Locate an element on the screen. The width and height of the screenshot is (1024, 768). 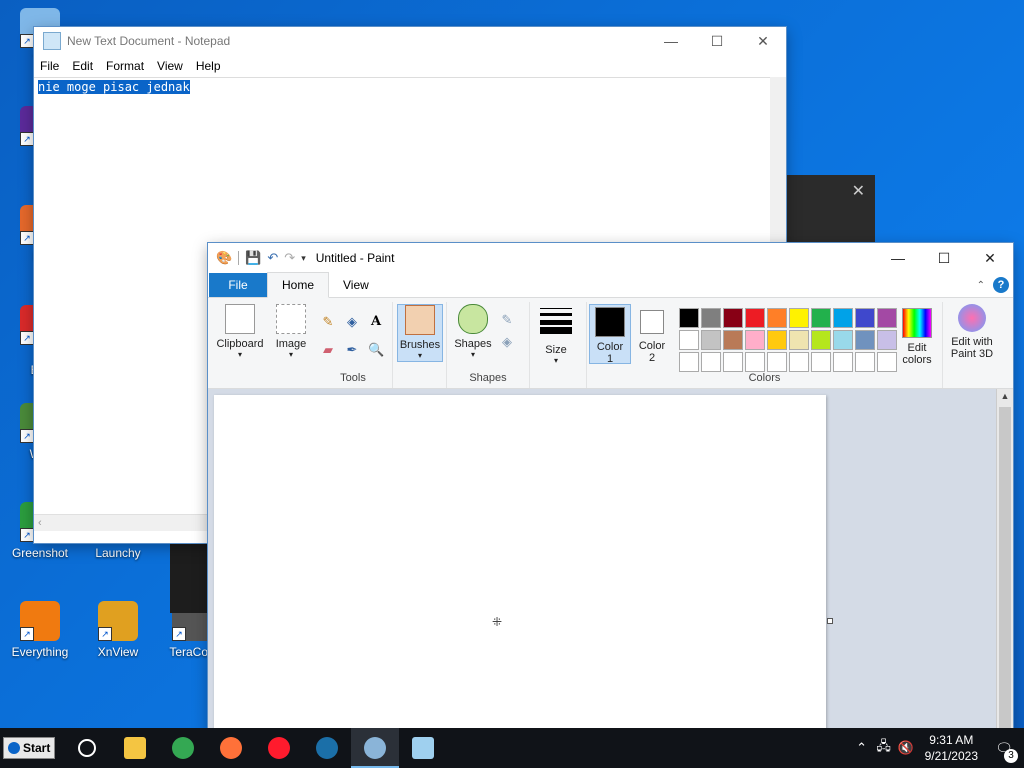
redo-icon: ↷ is located at coordinates (289, 258).